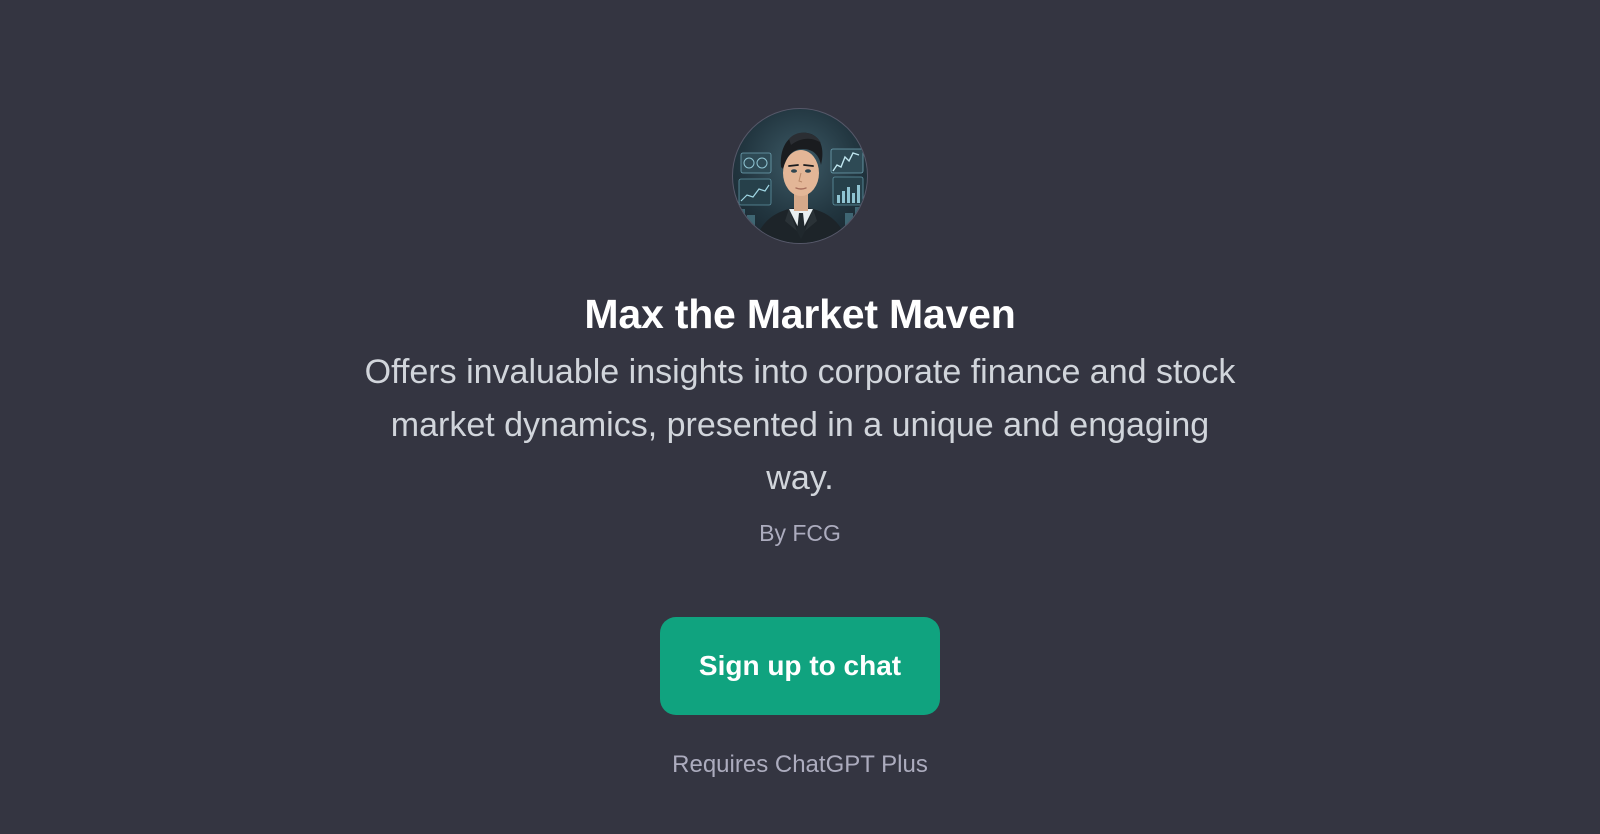 This screenshot has width=1600, height=834. What do you see at coordinates (800, 666) in the screenshot?
I see `sign-up-to-chat-button: Sign up to chat` at bounding box center [800, 666].